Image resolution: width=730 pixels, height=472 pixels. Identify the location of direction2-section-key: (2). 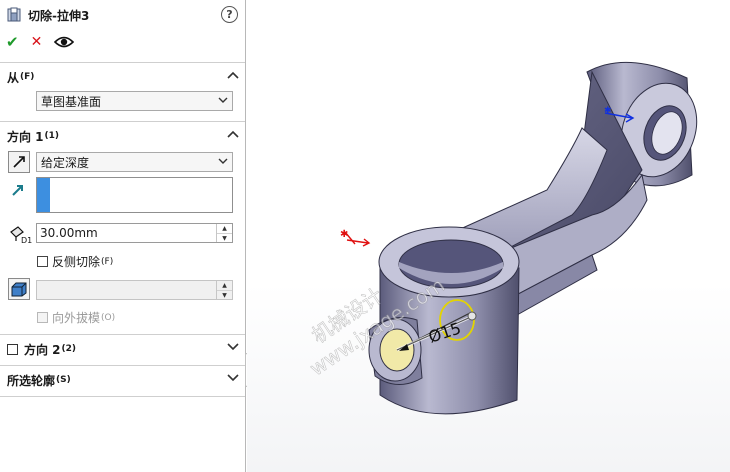
(69, 349).